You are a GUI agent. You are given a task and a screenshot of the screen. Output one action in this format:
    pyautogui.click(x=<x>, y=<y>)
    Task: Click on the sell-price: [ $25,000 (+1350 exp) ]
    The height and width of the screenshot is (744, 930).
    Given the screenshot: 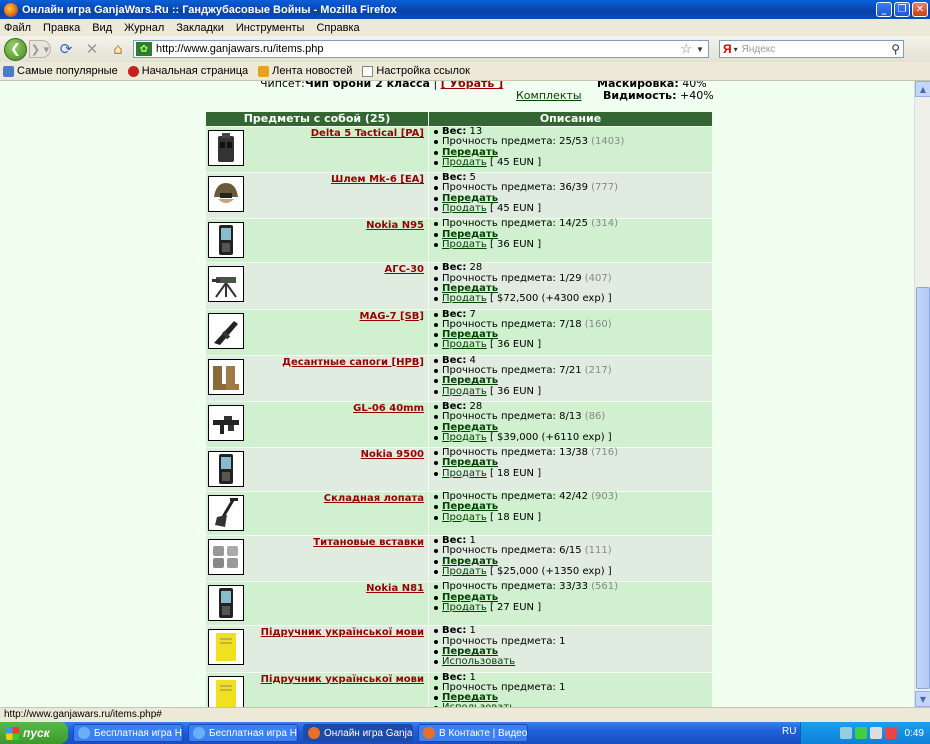 What is the action you would take?
    pyautogui.click(x=550, y=572)
    